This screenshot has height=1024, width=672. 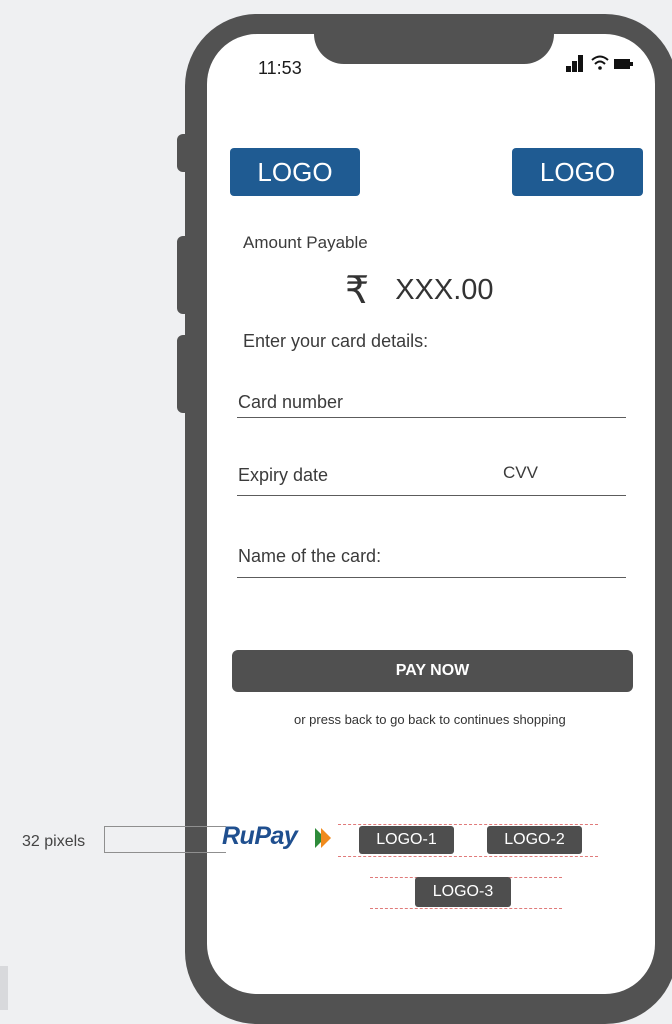 What do you see at coordinates (295, 172) in the screenshot?
I see `logo-left: LOGO` at bounding box center [295, 172].